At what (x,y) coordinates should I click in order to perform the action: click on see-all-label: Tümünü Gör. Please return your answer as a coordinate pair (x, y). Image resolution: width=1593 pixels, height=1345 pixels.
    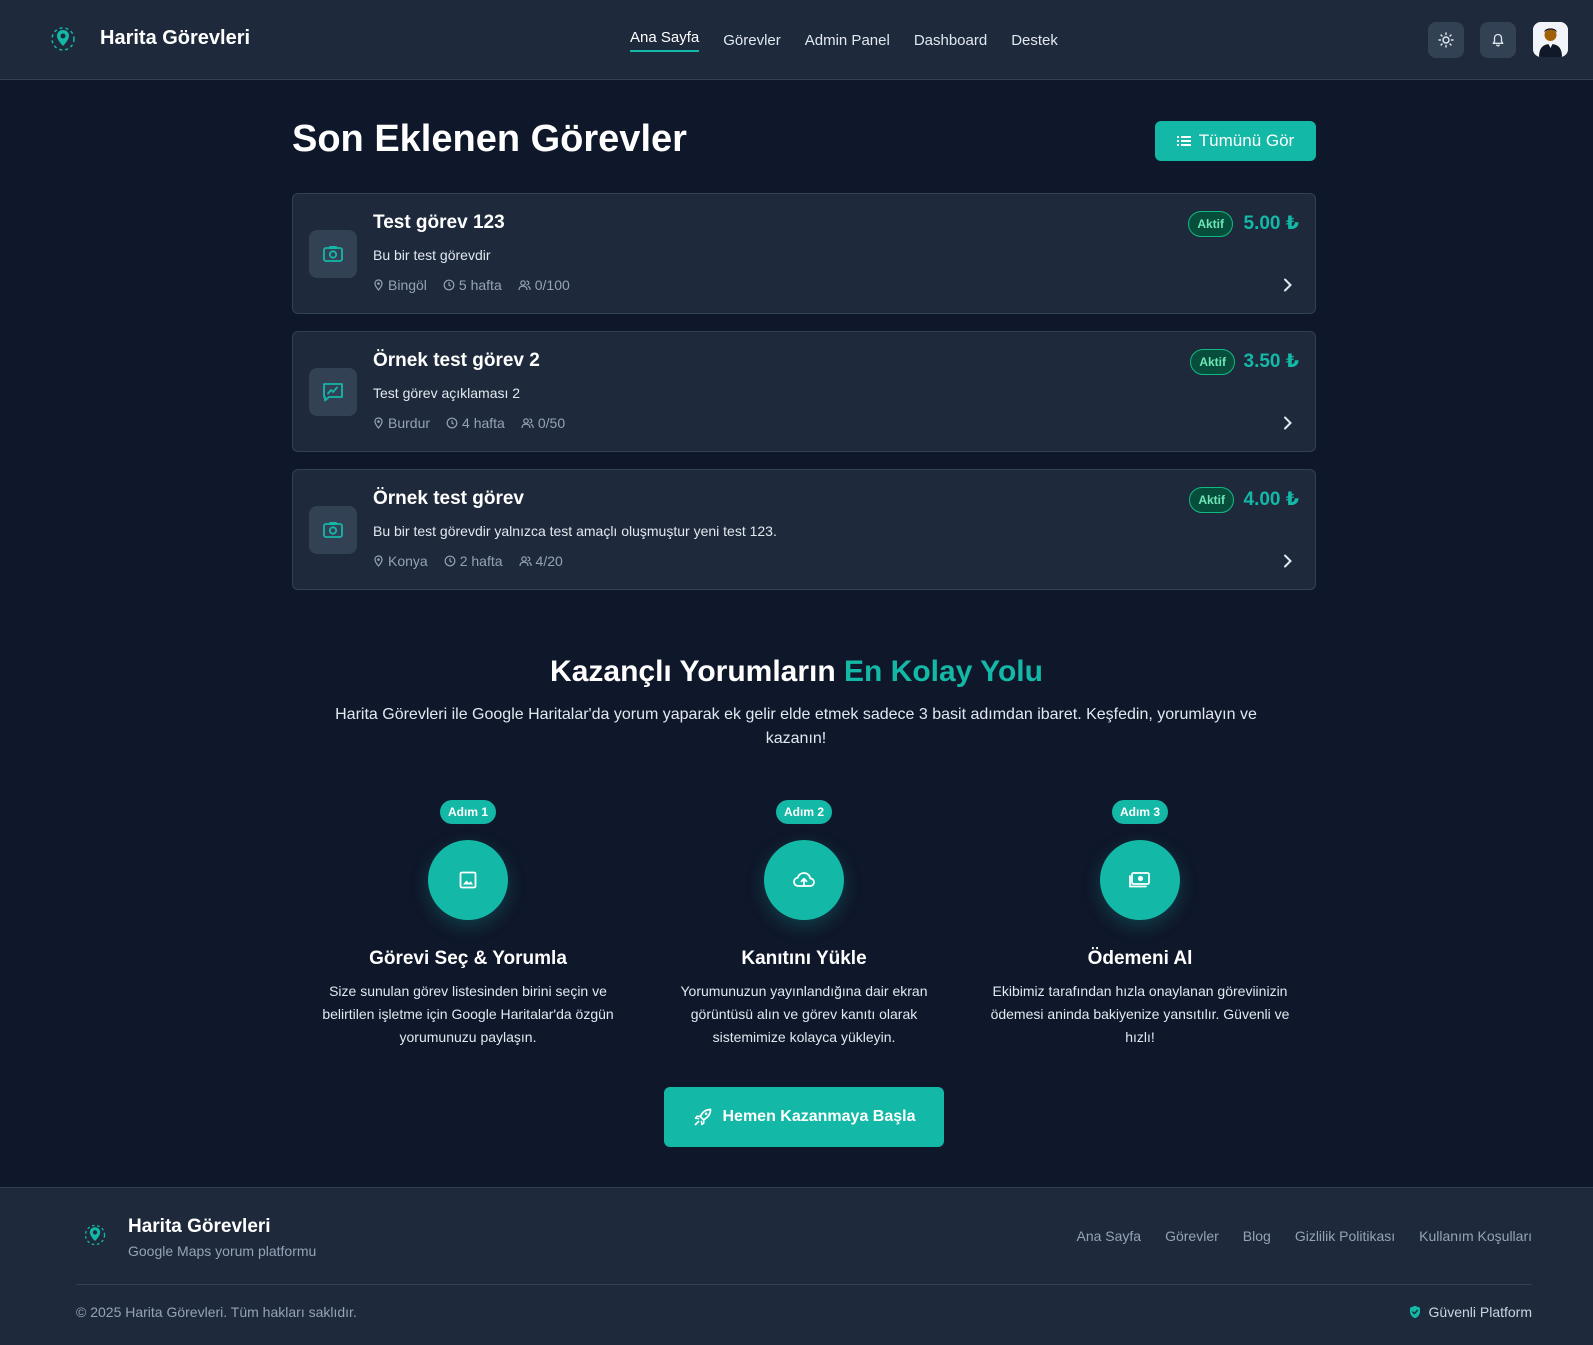
    Looking at the image, I should click on (1246, 140).